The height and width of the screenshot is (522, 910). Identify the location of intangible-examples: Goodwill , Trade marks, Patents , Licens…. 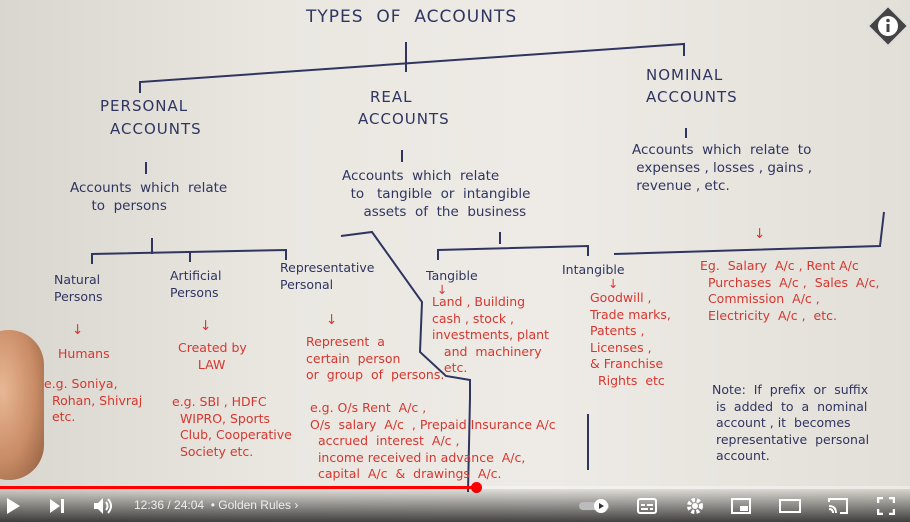
(630, 339).